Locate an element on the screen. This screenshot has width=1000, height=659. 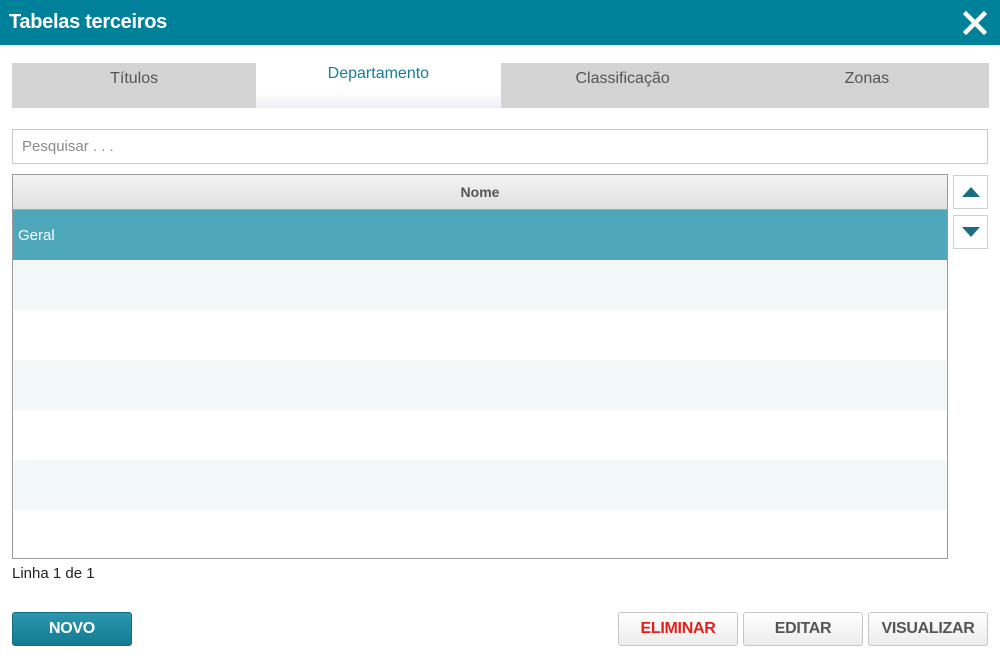
triangle-down-icon is located at coordinates (970, 232).